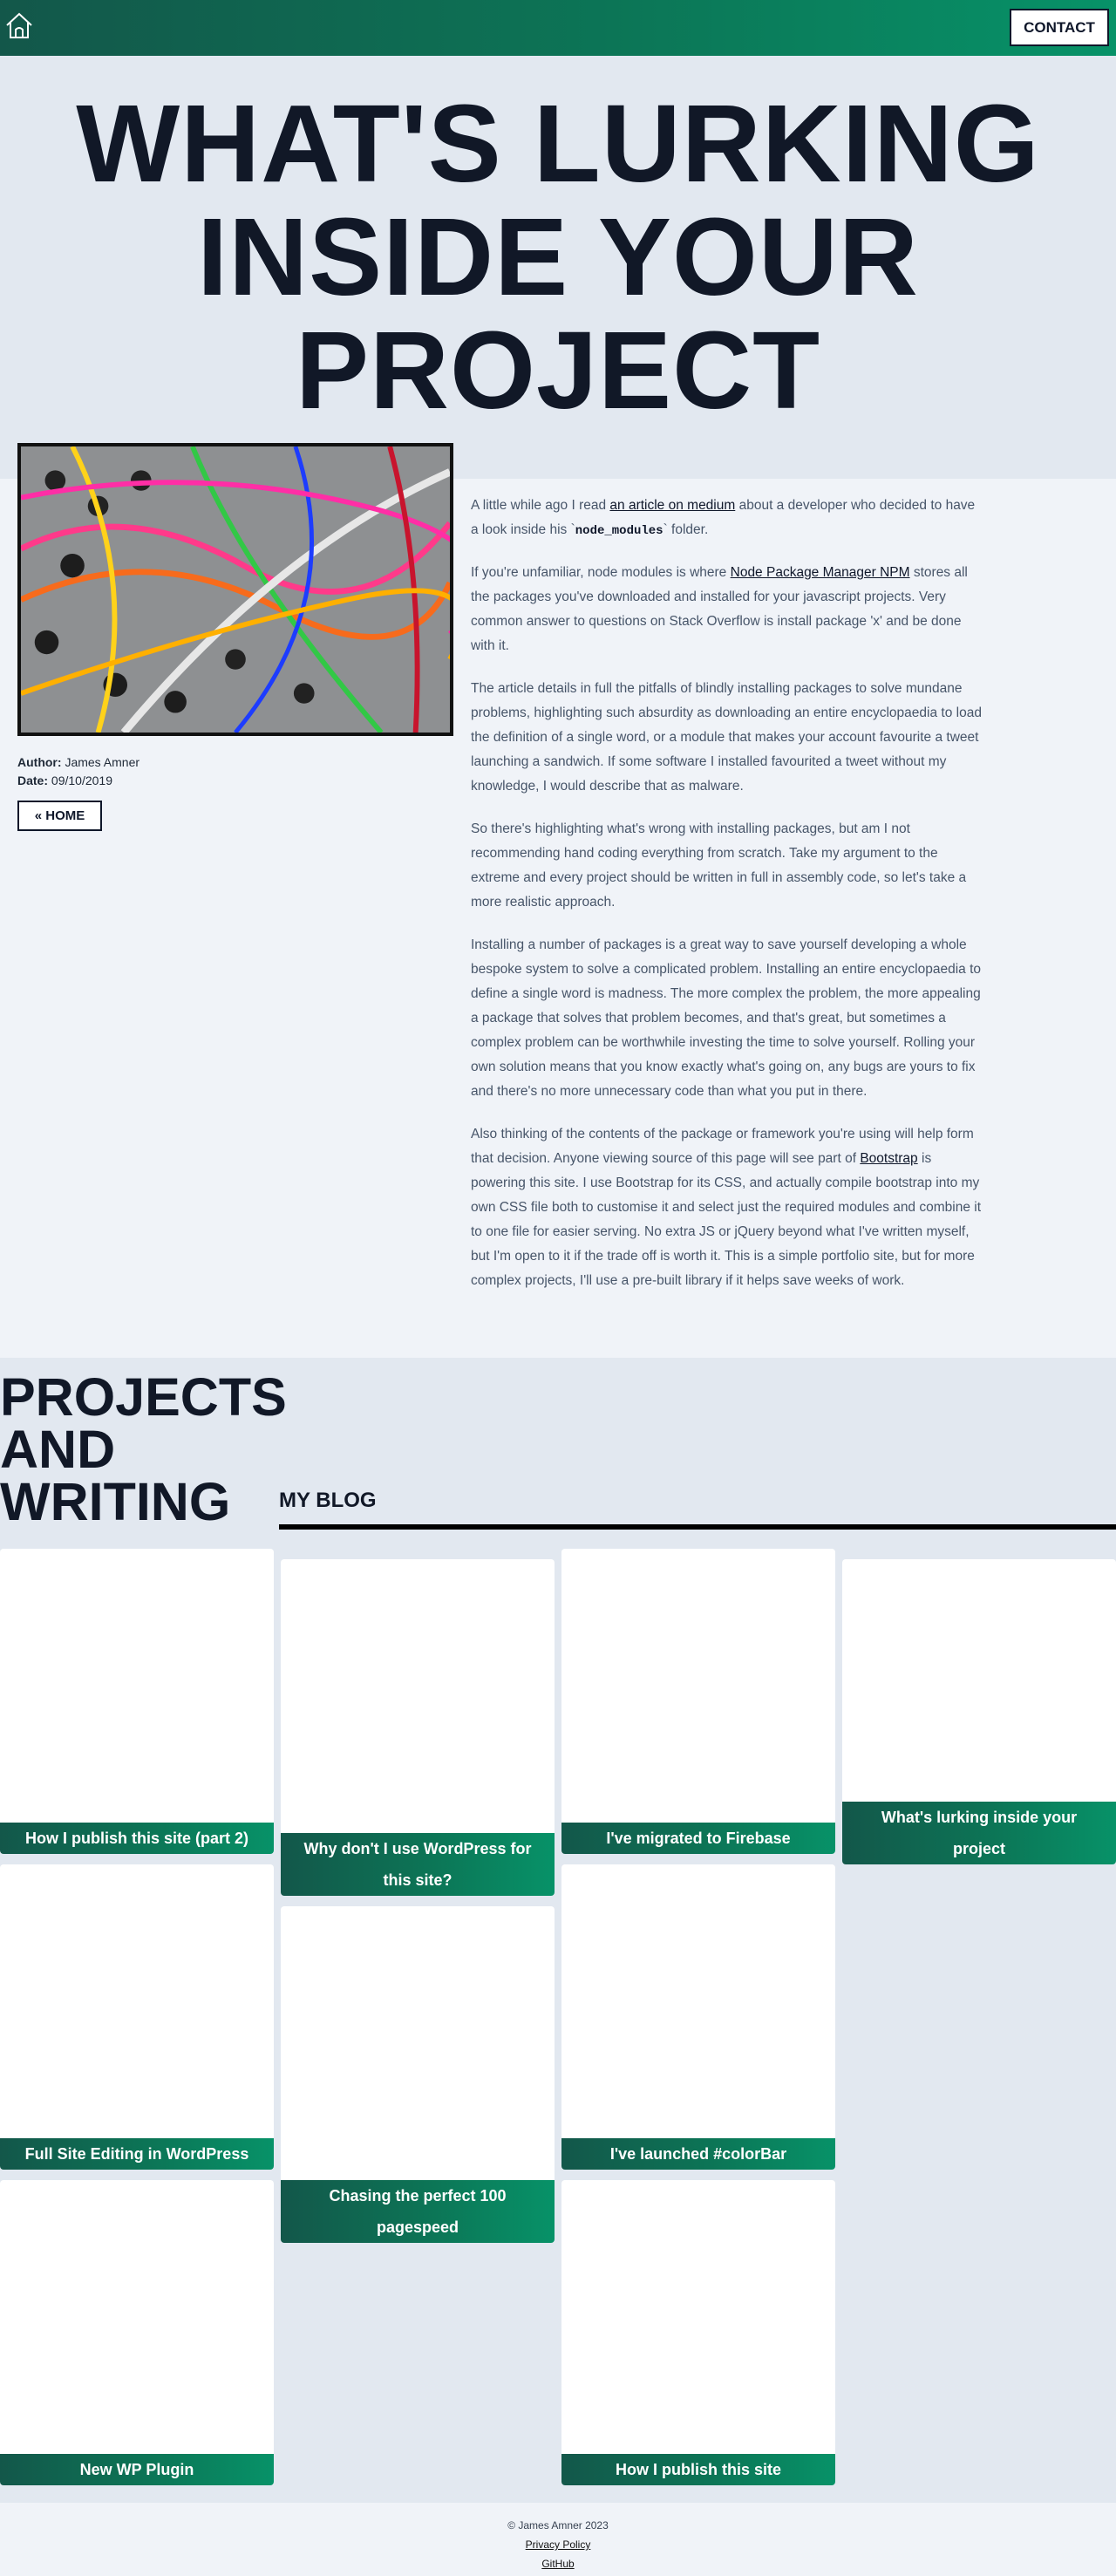 This screenshot has width=1116, height=2576. Describe the element at coordinates (58, 1449) in the screenshot. I see `projects-heading-line-2: AND` at that location.